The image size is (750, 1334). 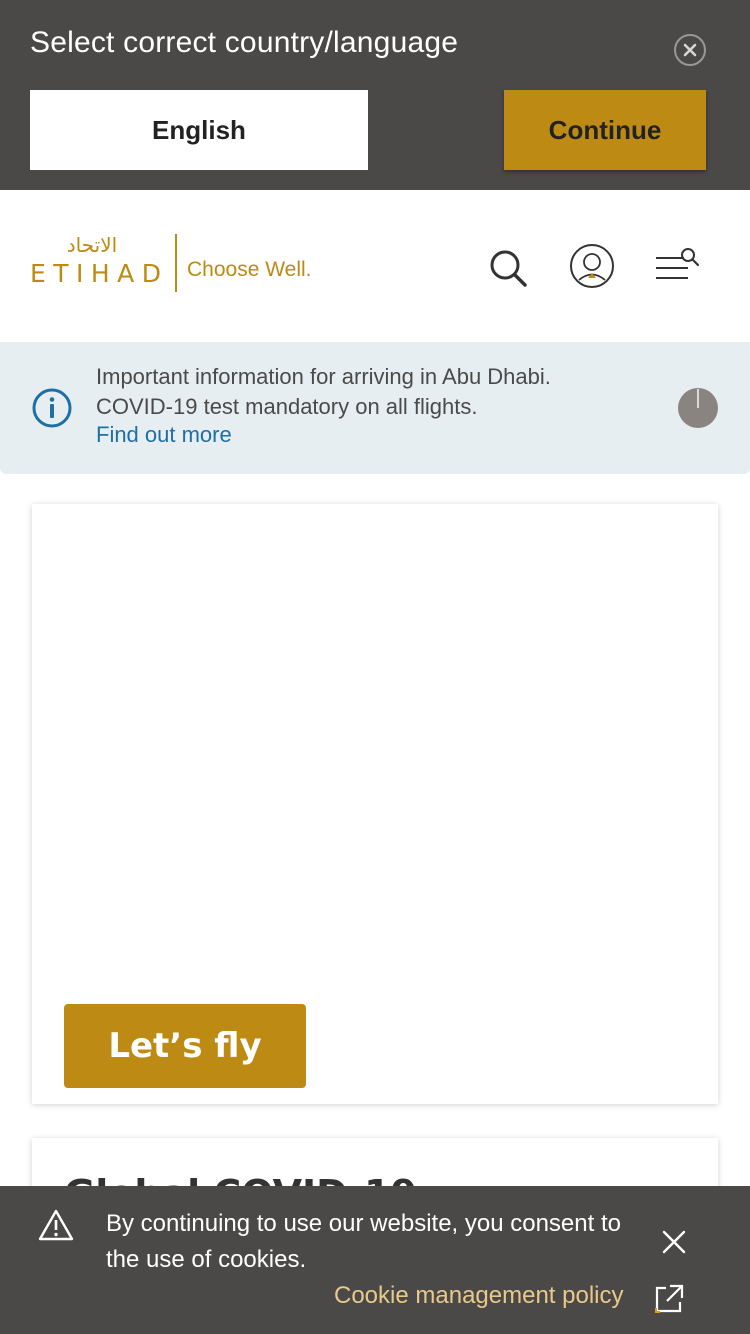 I want to click on country-language-title: Select correct country/language, so click(x=244, y=42).